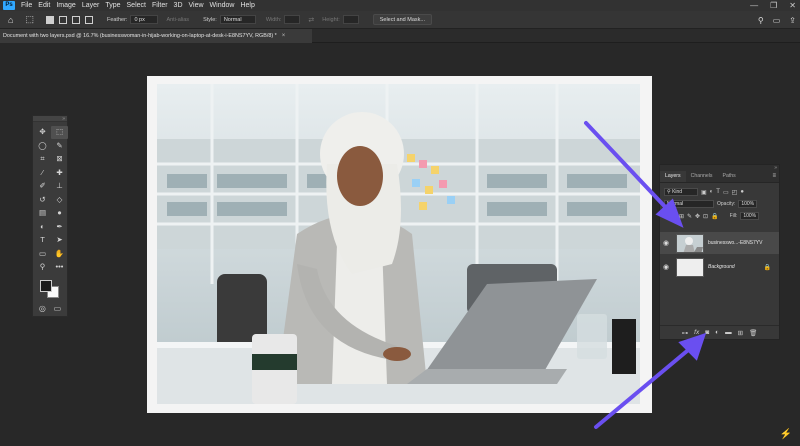 This screenshot has width=800, height=446. I want to click on quick-select-tool-icon: ✎, so click(59, 146).